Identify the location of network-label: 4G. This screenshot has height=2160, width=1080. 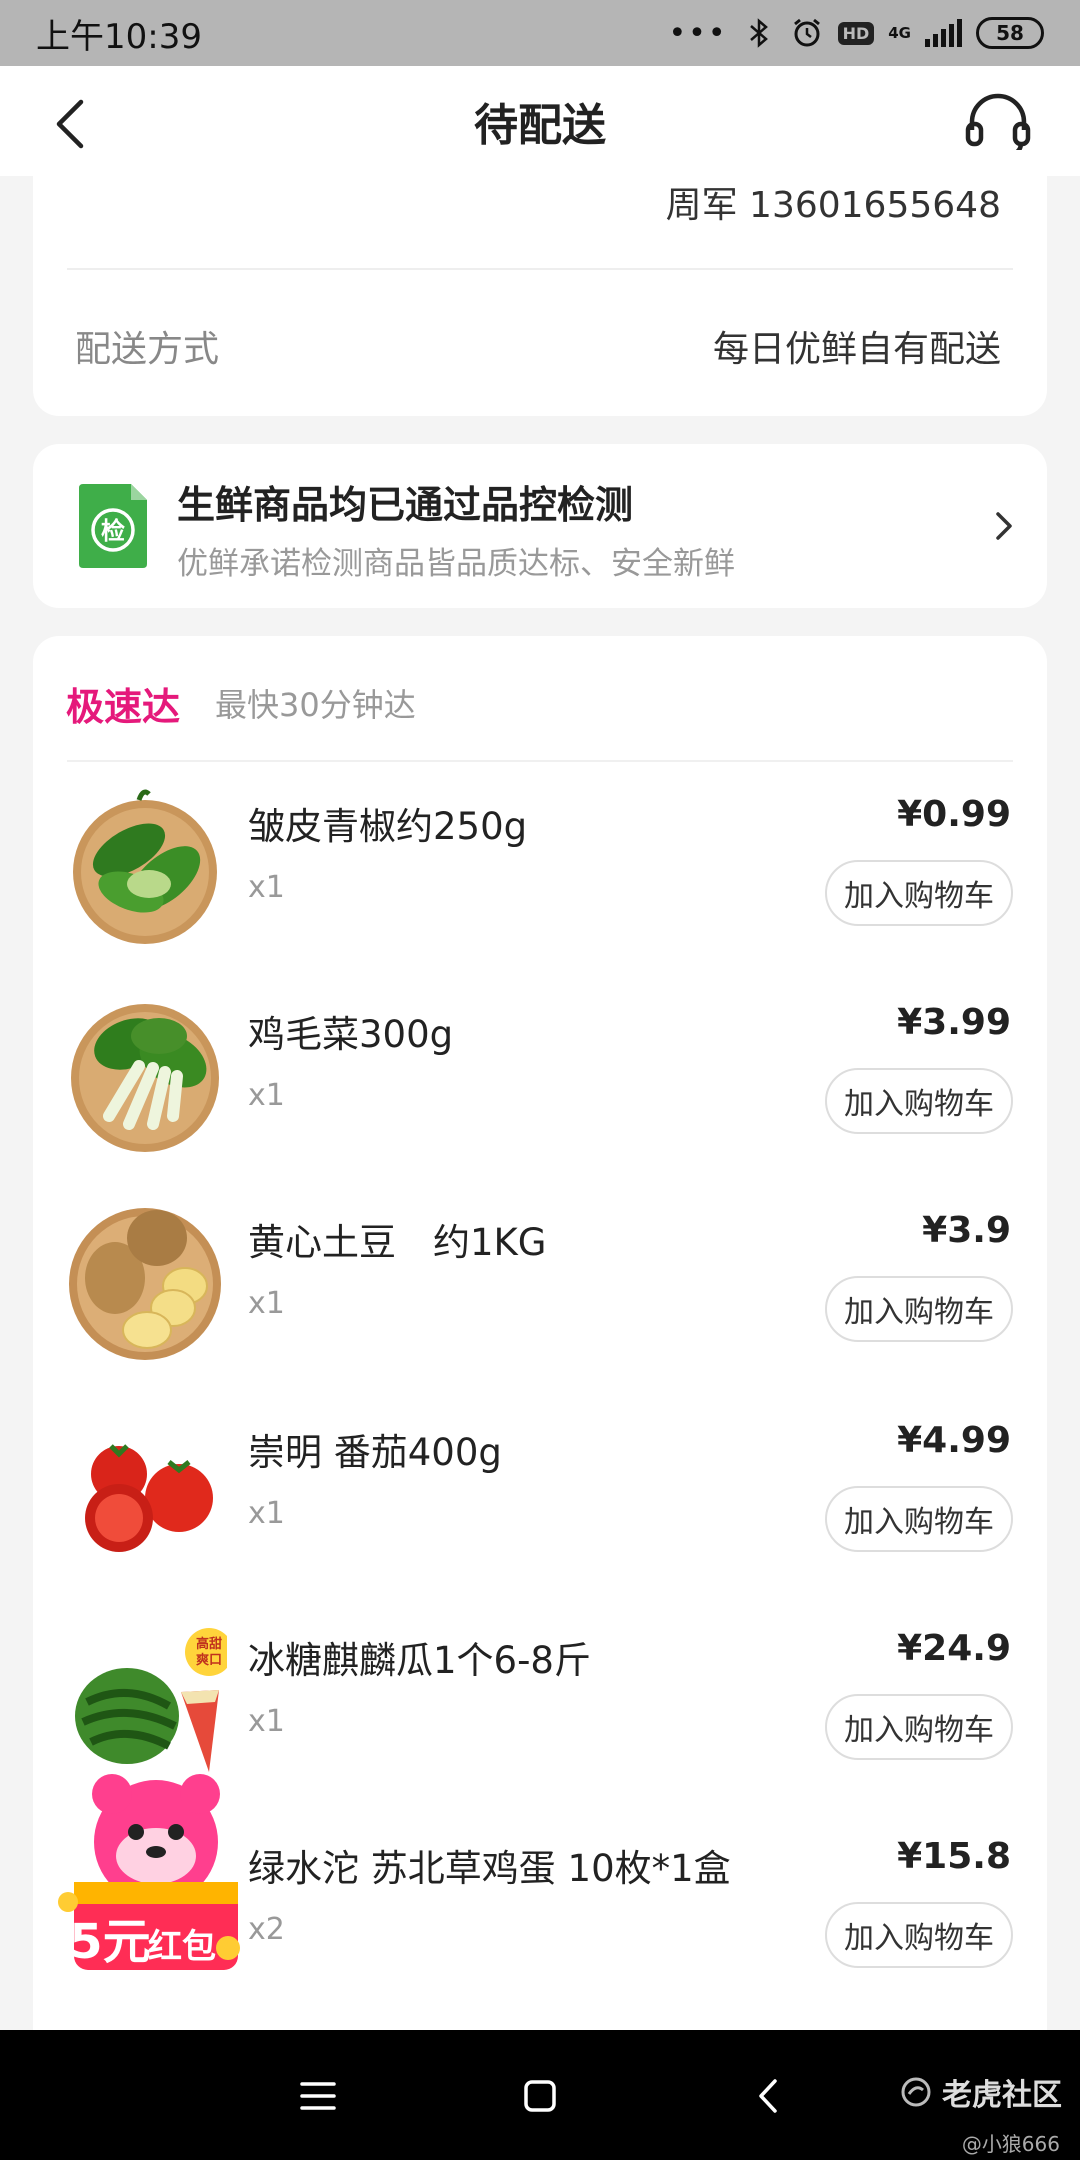
(899, 33).